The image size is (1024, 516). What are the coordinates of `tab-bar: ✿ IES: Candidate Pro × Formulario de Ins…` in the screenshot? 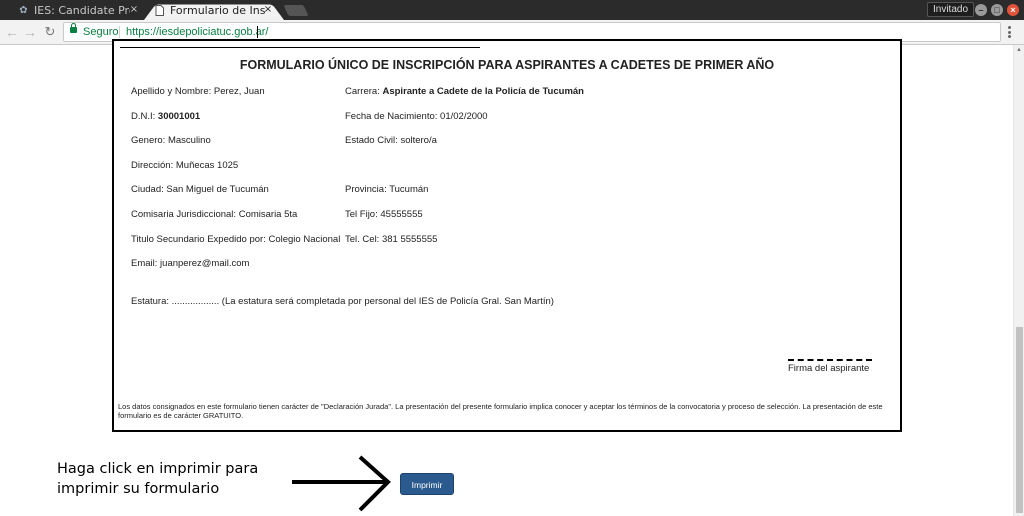 It's located at (512, 10).